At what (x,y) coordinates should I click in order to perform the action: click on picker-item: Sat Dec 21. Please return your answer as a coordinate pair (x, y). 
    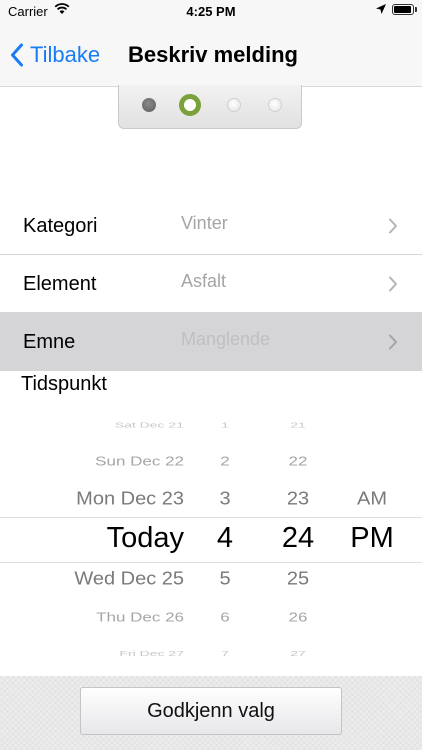
    Looking at the image, I should click on (92, 425).